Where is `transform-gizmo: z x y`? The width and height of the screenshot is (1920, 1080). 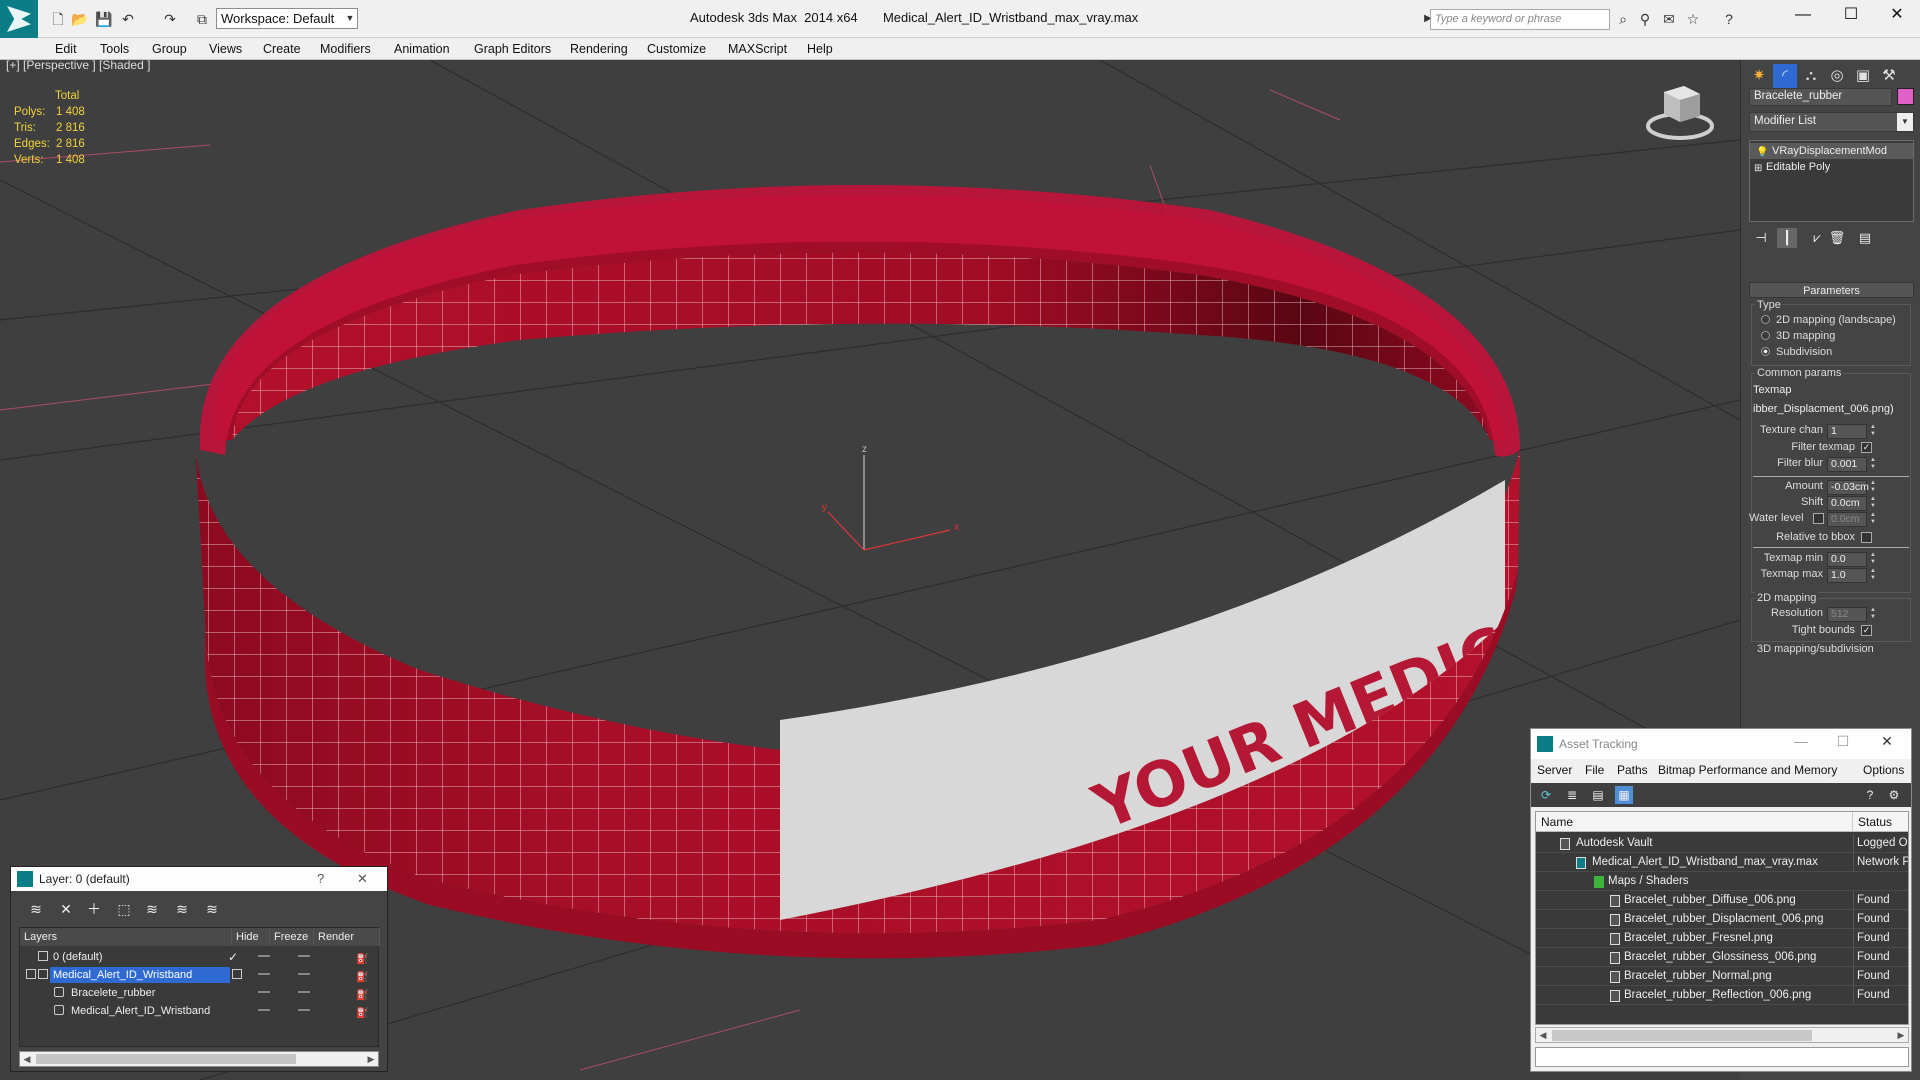
transform-gizmo: z x y is located at coordinates (890, 497).